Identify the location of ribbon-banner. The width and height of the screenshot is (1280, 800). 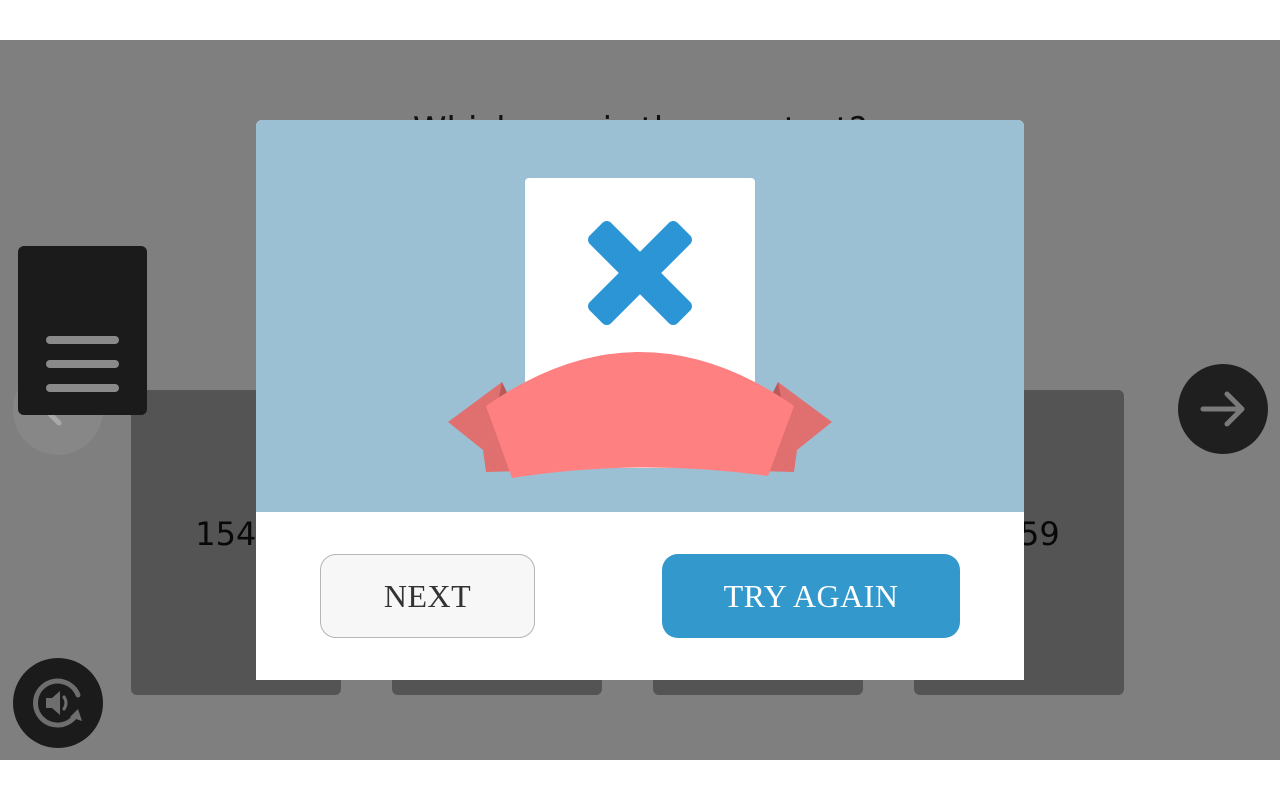
(640, 415).